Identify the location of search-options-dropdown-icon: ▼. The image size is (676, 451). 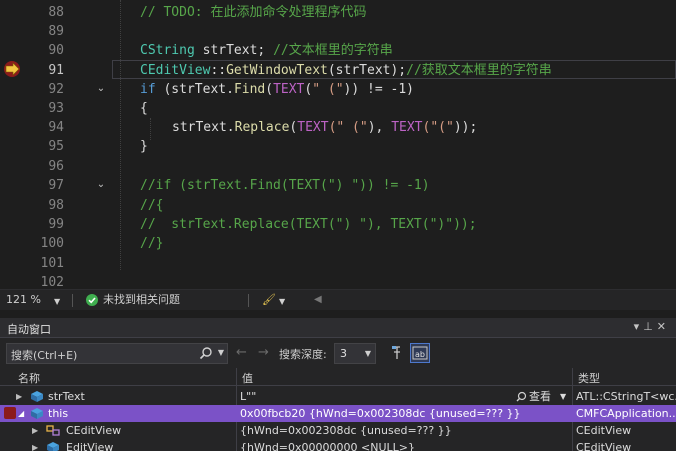
(221, 352).